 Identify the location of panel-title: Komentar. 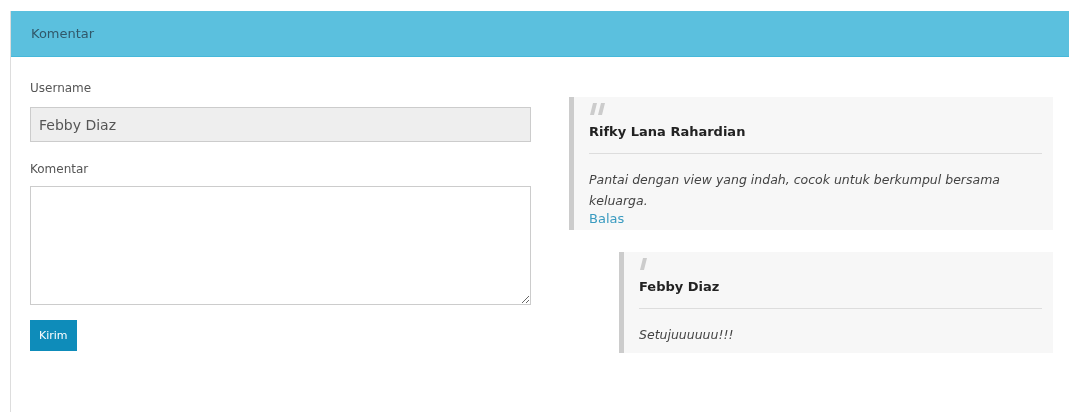
(63, 33).